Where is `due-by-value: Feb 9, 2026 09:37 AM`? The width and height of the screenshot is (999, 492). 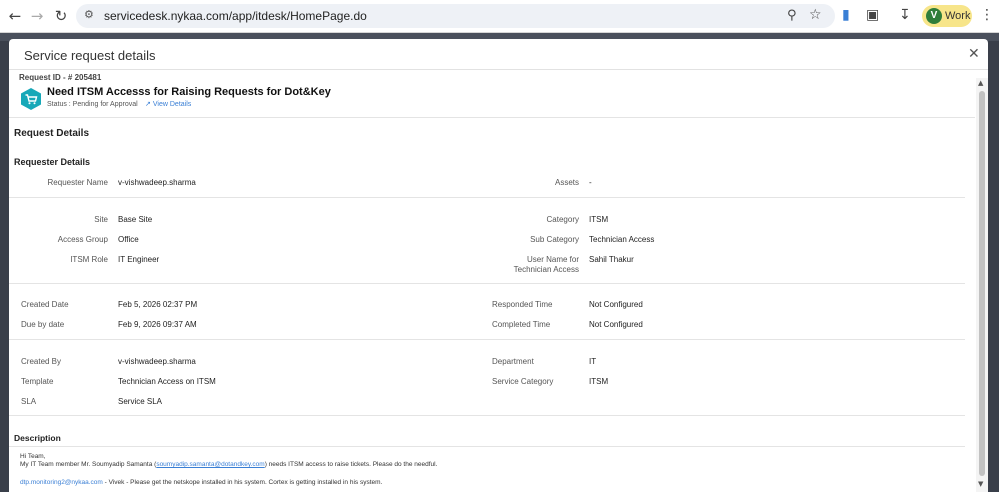
due-by-value: Feb 9, 2026 09:37 AM is located at coordinates (157, 324).